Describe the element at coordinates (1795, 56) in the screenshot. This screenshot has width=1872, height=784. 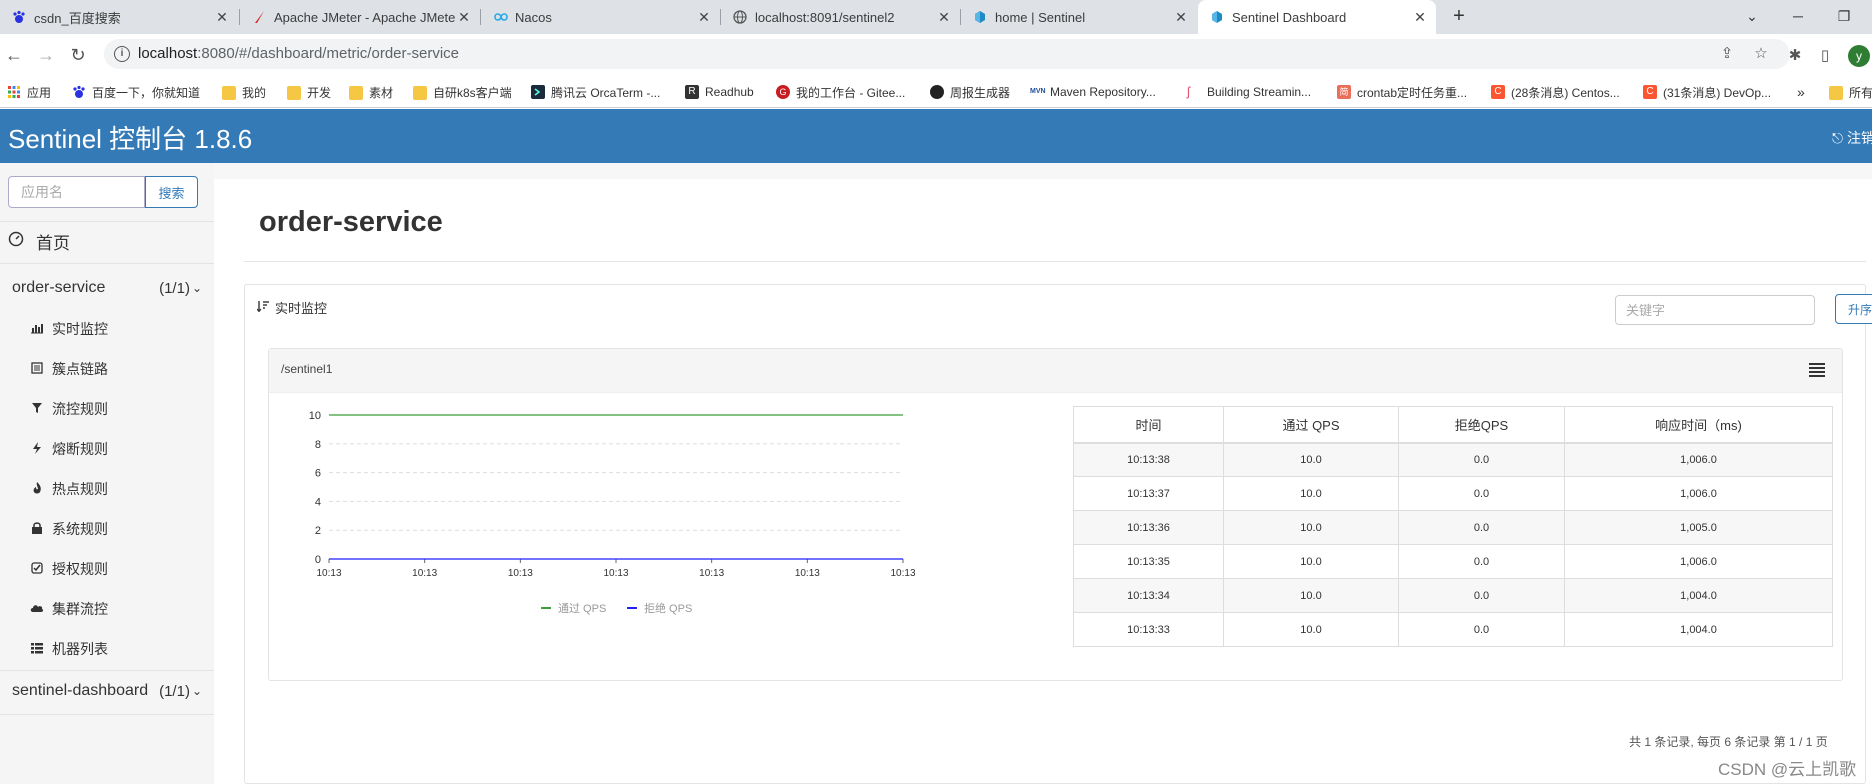
I see `extensions-icon: ✱` at that location.